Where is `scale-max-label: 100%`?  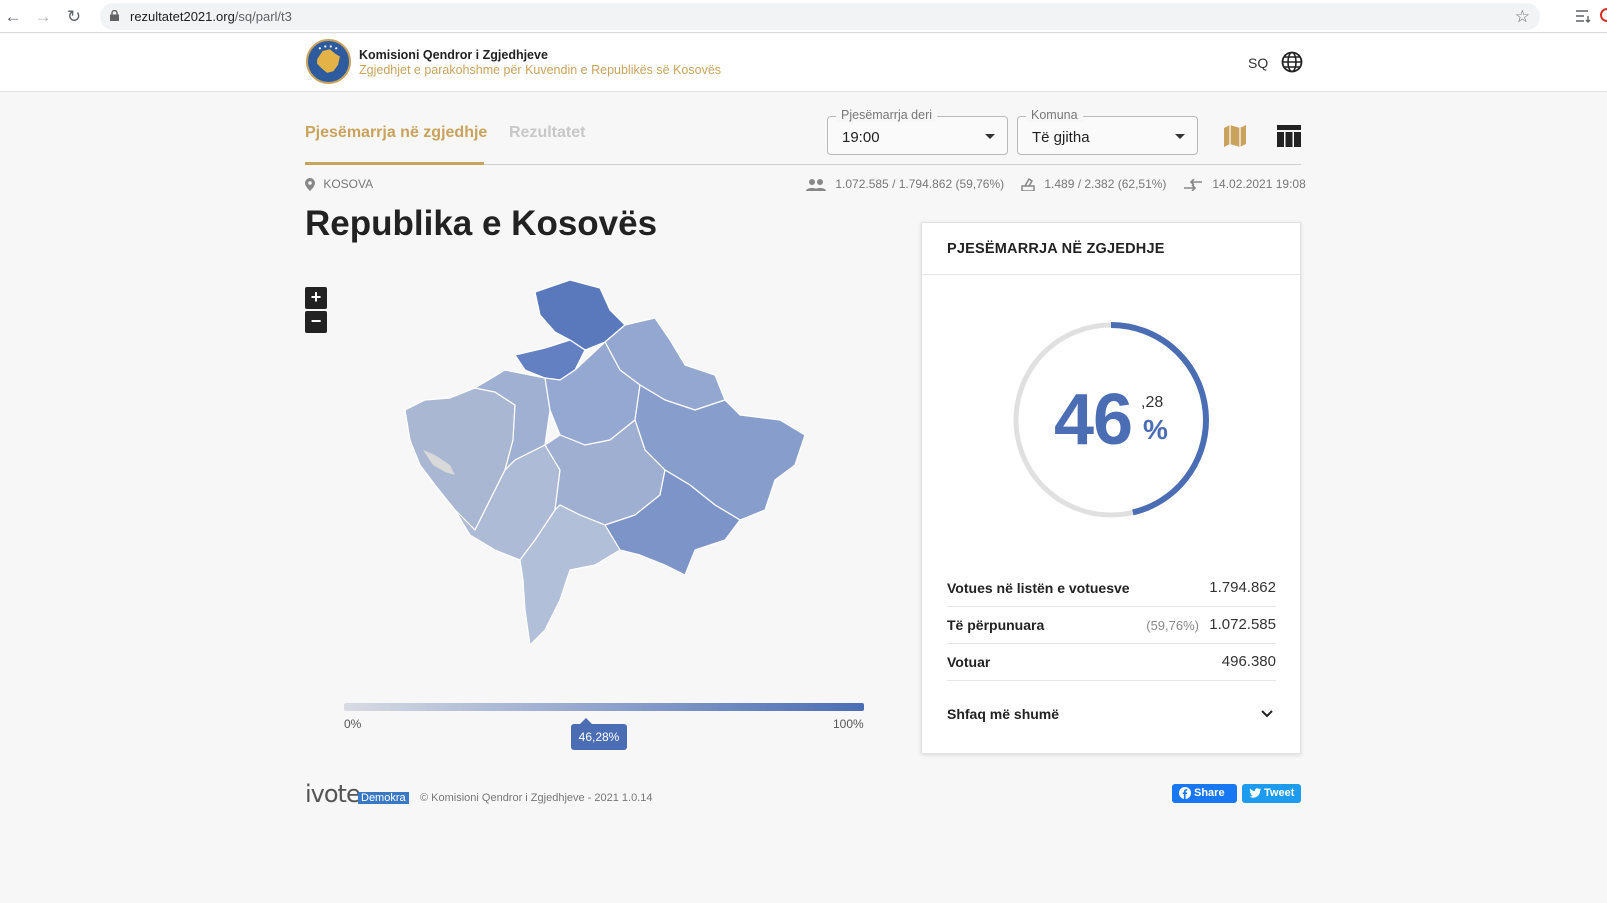 scale-max-label: 100% is located at coordinates (848, 724).